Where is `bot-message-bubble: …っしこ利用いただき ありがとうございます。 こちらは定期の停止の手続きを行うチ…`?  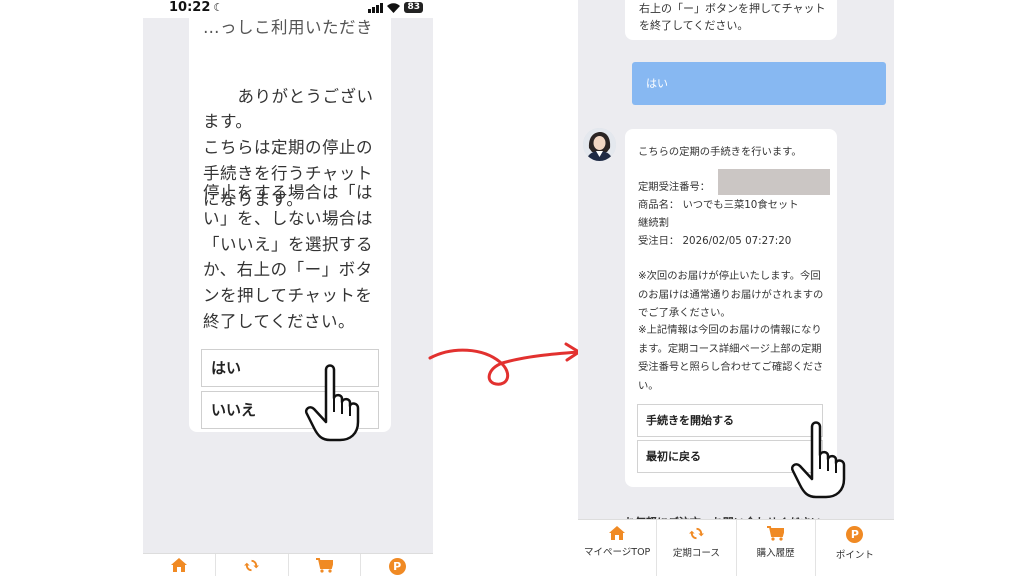 bot-message-bubble: …っしこ利用いただき ありがとうございます。 こちらは定期の停止の手続きを行うチ… is located at coordinates (290, 225).